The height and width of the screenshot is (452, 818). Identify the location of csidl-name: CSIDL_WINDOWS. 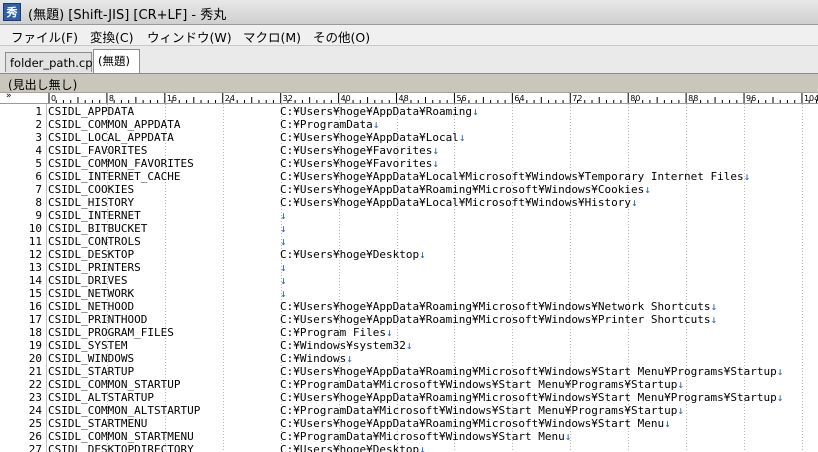
(91, 358).